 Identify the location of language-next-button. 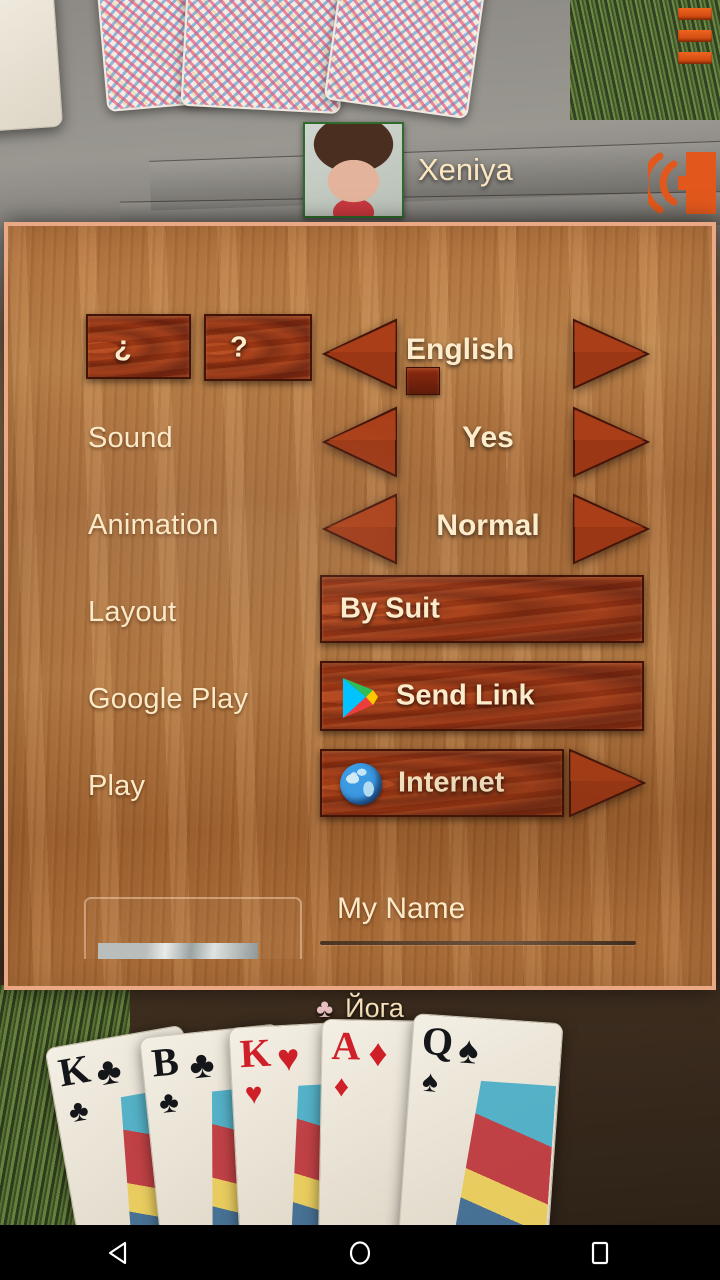
(611, 354).